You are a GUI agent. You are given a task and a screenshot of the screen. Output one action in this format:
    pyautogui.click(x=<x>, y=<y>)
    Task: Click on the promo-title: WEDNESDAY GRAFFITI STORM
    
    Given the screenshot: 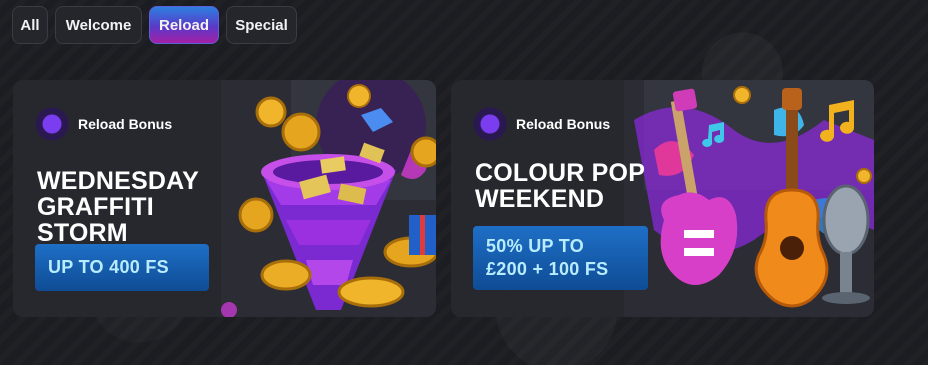 What is the action you would take?
    pyautogui.click(x=142, y=207)
    